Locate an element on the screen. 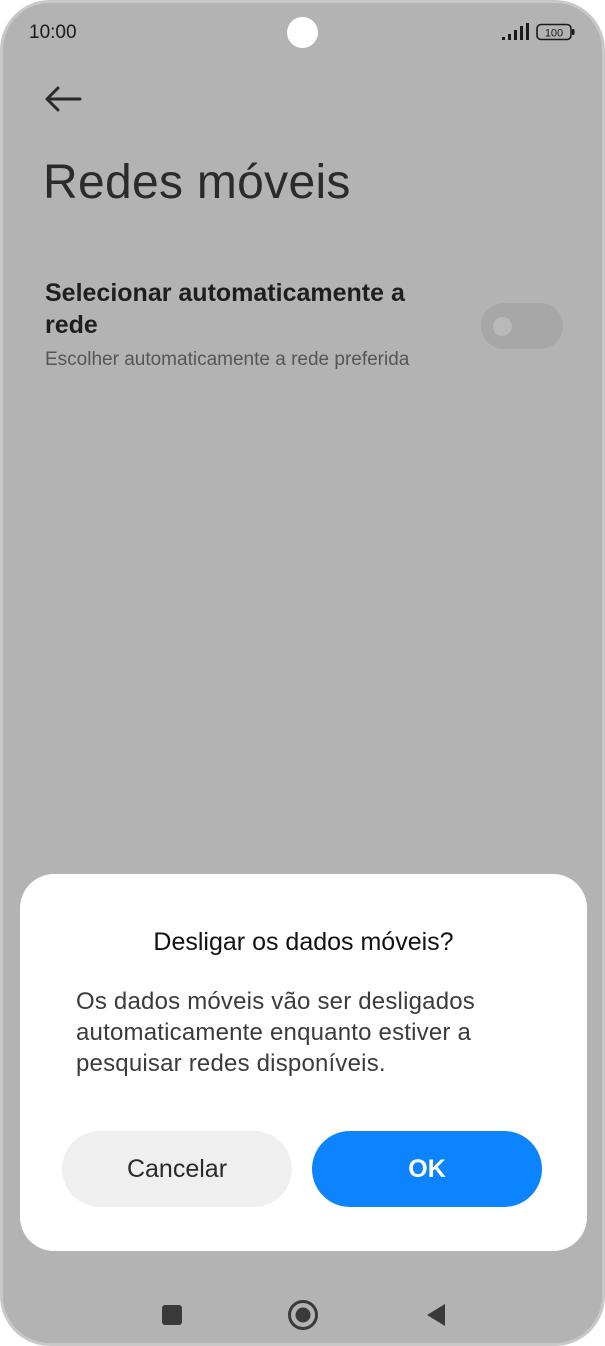 This screenshot has height=1346, width=605. cancel-button: Cancelar is located at coordinates (177, 1169).